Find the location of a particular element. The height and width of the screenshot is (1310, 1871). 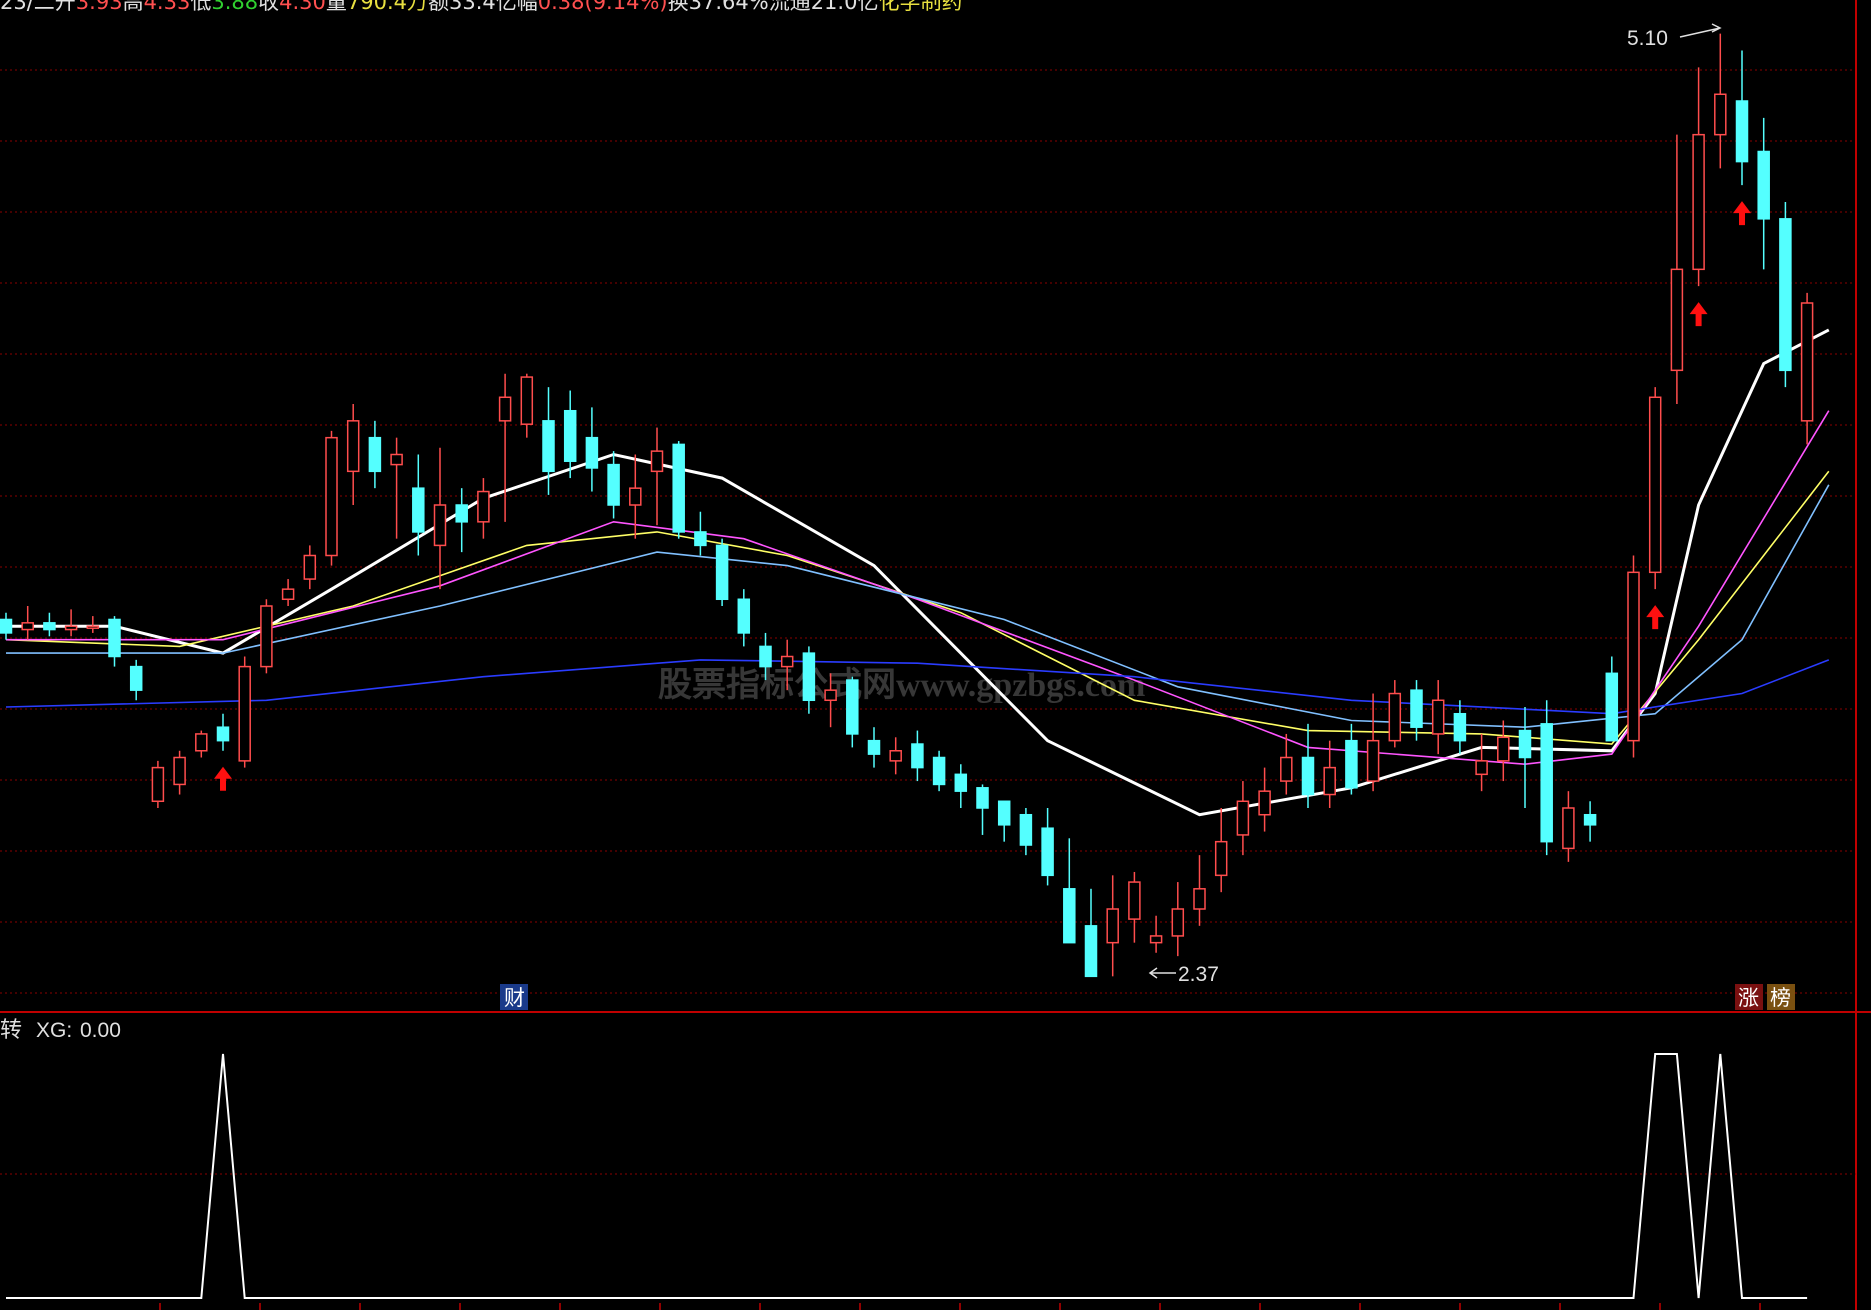

header-field: 开 is located at coordinates (65, 7).